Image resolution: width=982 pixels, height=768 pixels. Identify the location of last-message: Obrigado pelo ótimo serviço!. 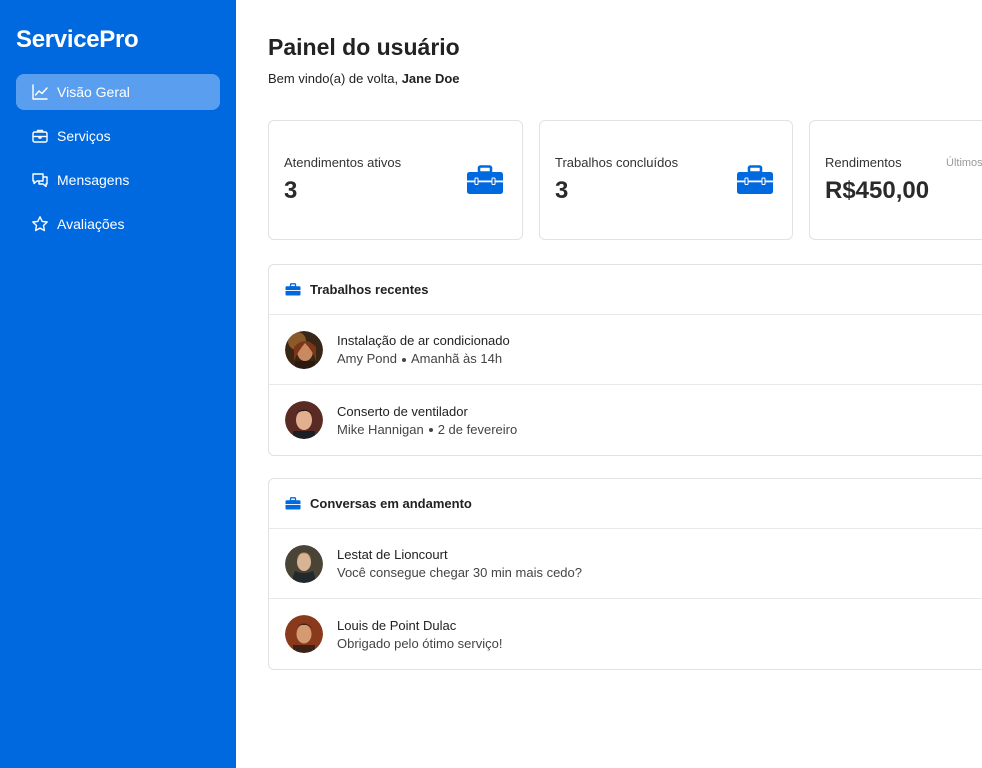
(420, 643).